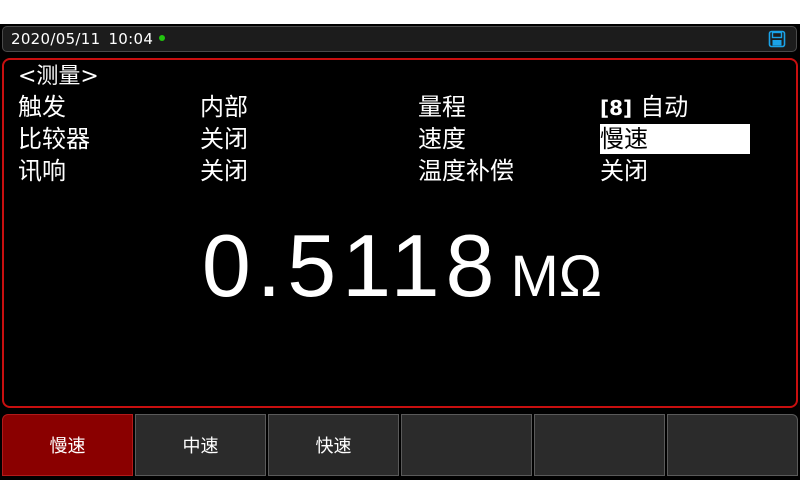 Image resolution: width=800 pixels, height=500 pixels. What do you see at coordinates (224, 171) in the screenshot?
I see `beep-value: 关闭` at bounding box center [224, 171].